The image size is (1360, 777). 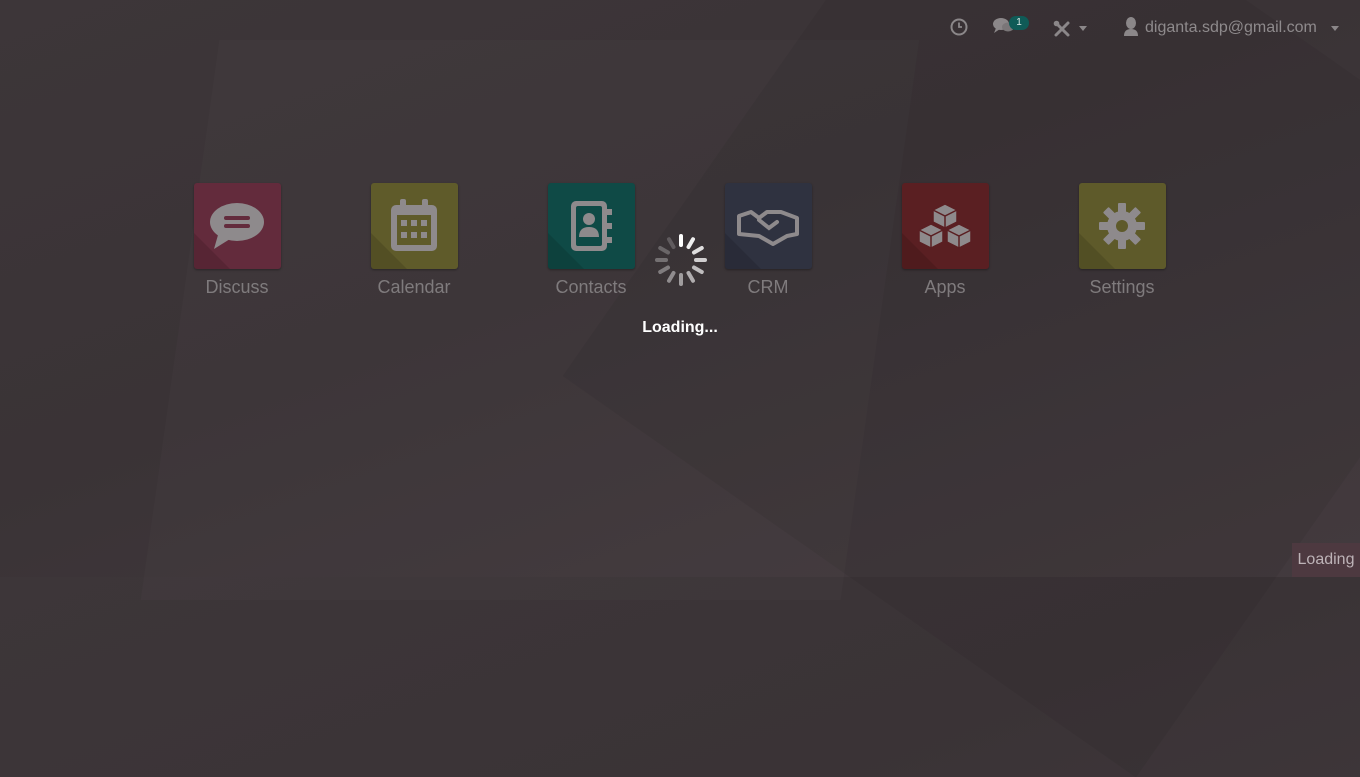 What do you see at coordinates (768, 287) in the screenshot?
I see `app-label: CRM` at bounding box center [768, 287].